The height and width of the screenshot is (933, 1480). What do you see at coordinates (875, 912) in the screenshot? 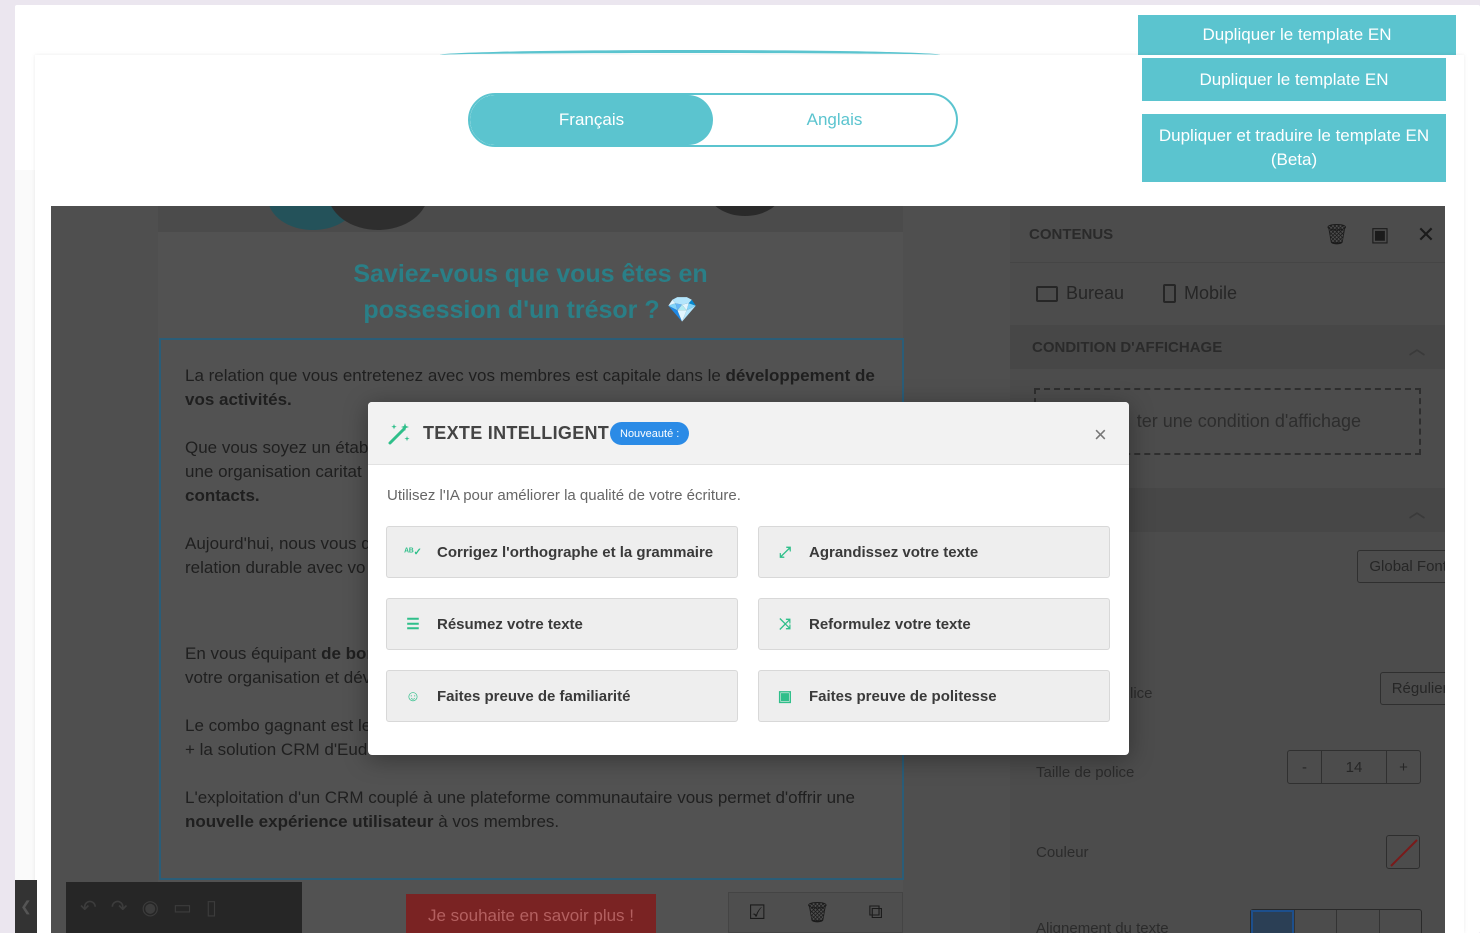
I see `copy-block-icon: ⧉` at bounding box center [875, 912].